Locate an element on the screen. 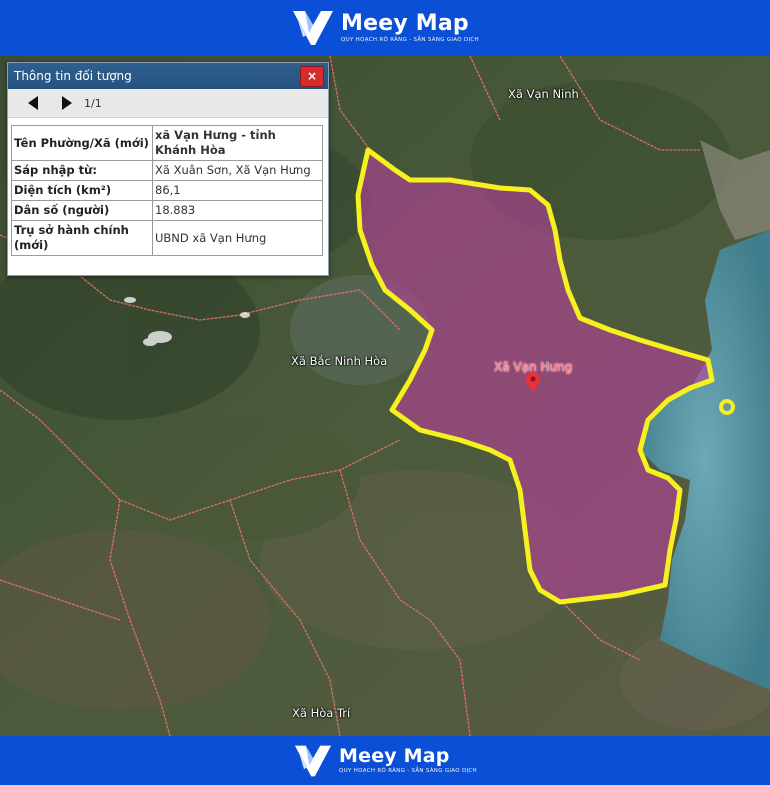 This screenshot has width=770, height=785. table-row: Diện tích (km²) 86,1 is located at coordinates (167, 190).